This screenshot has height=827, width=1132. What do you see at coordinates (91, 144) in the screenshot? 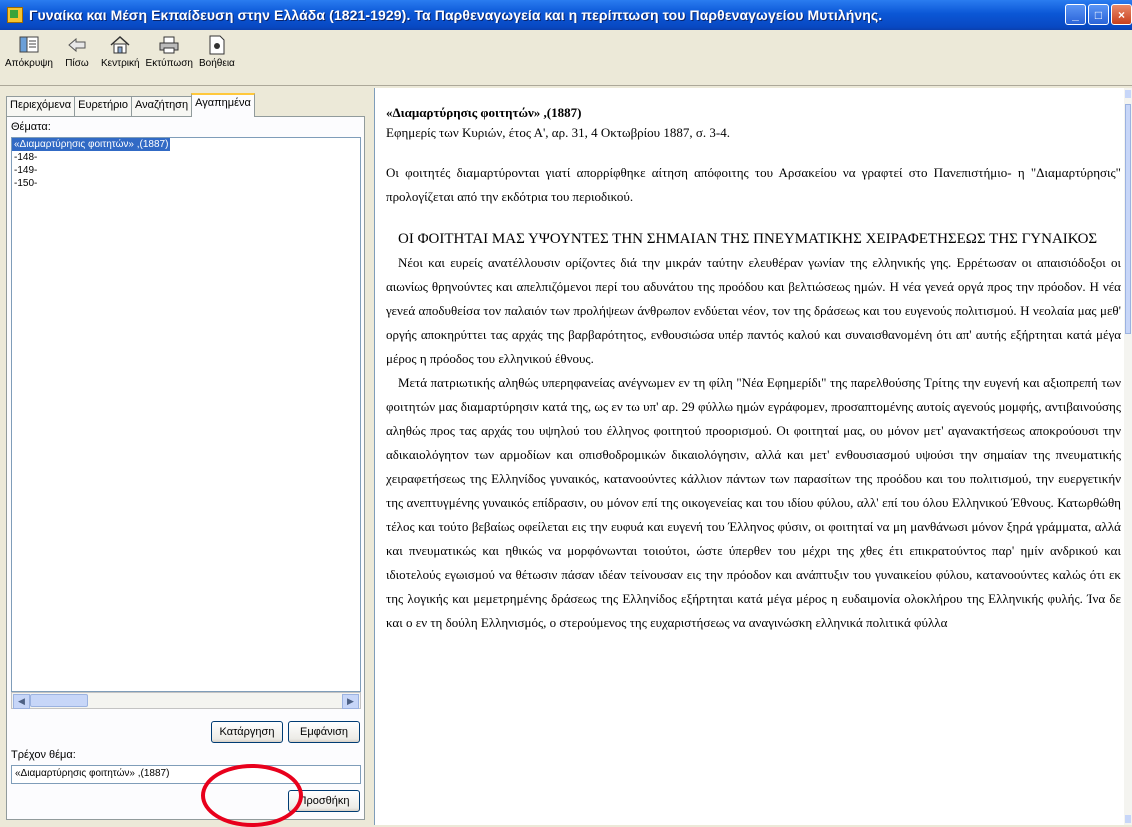
I see `list-item-label: «Διαμαρτύρησις φοιτητών» ,(1887)` at bounding box center [91, 144].